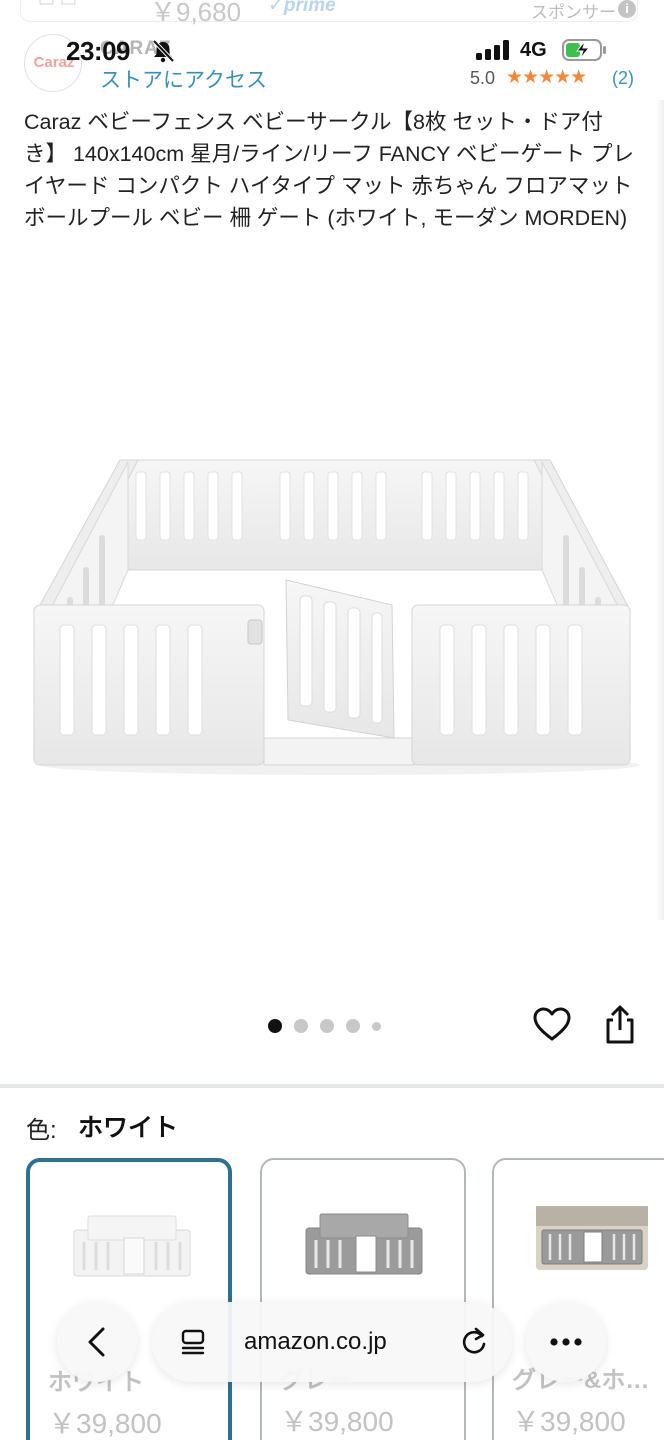  What do you see at coordinates (193, 1342) in the screenshot?
I see `tabs-icon` at bounding box center [193, 1342].